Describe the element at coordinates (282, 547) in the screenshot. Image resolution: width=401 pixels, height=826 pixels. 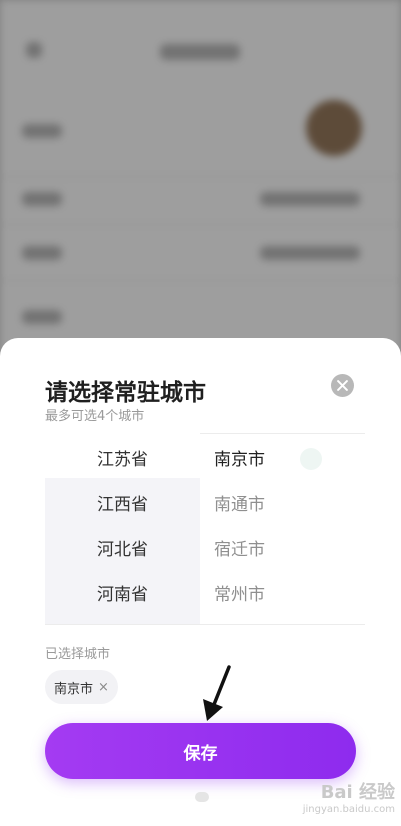
I see `city-item: 宿迁市` at that location.